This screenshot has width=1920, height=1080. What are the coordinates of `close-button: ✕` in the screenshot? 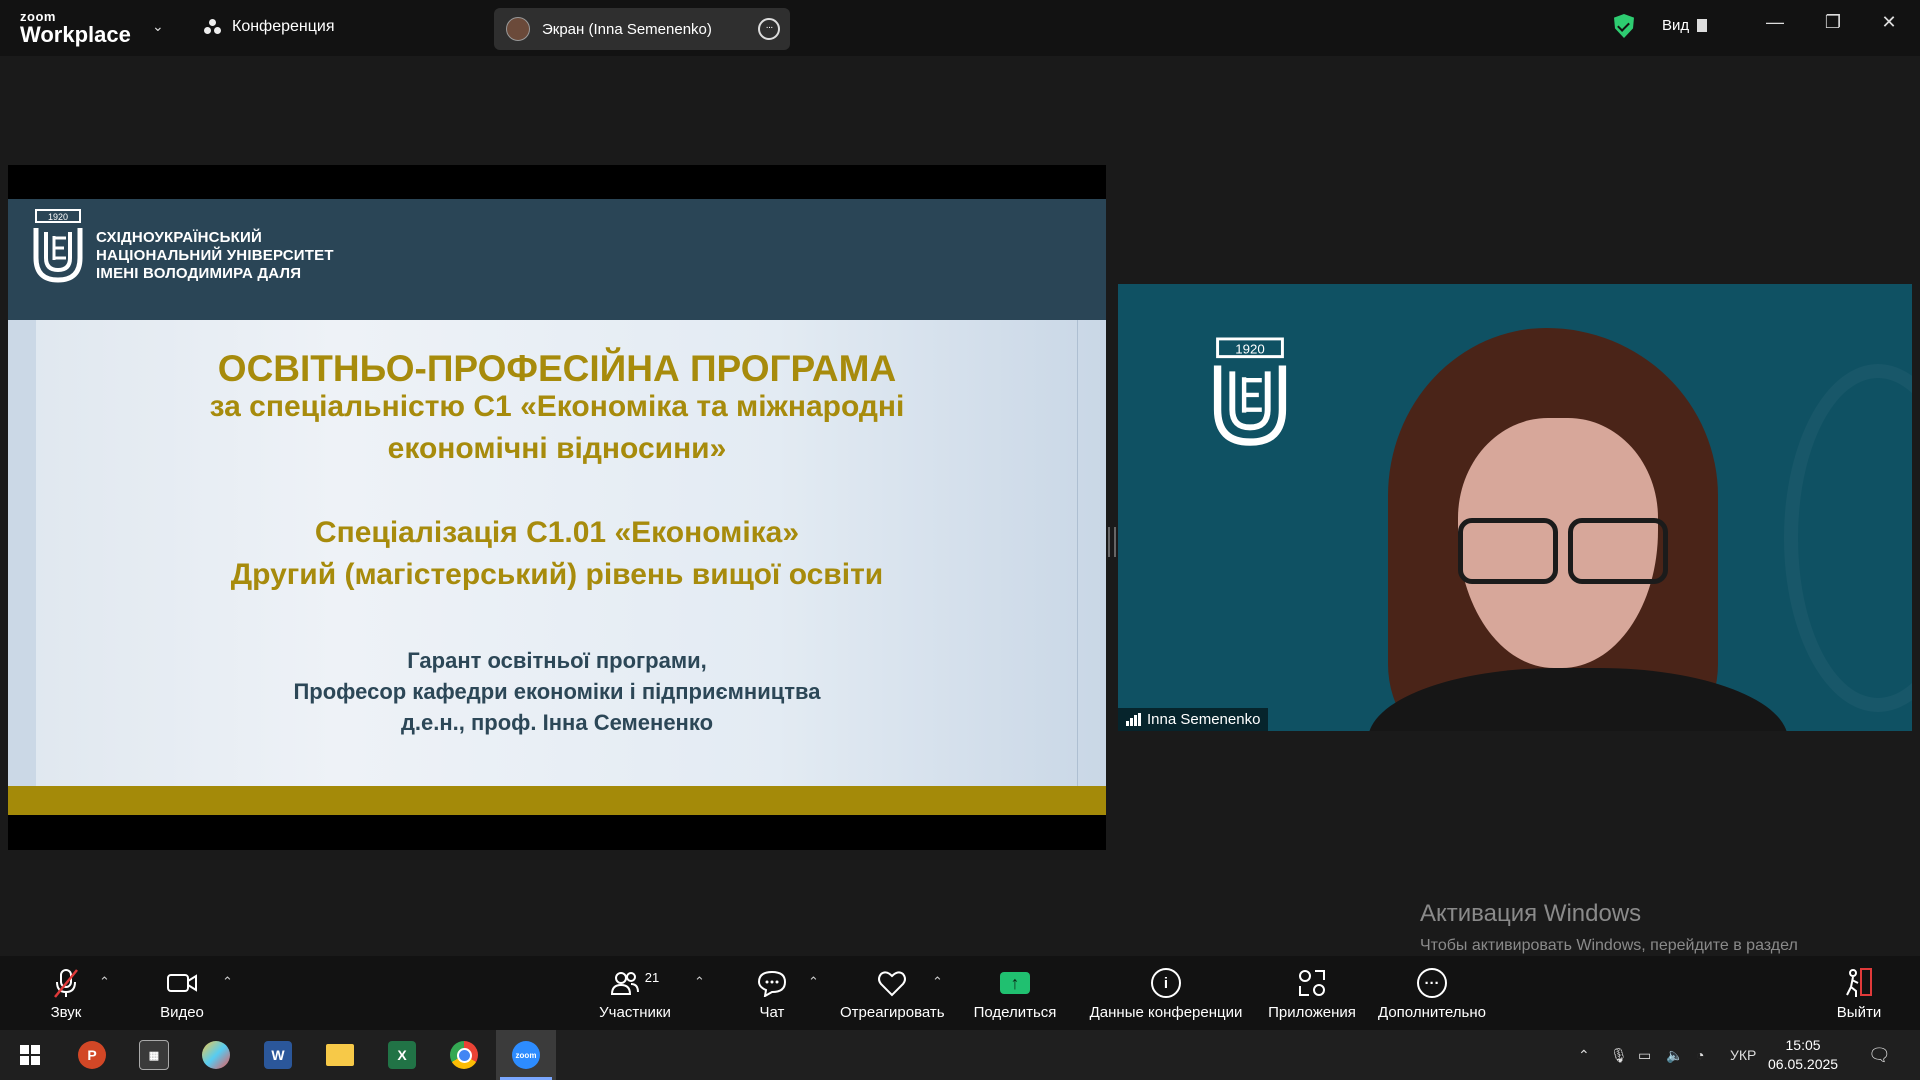 It's located at (1889, 22).